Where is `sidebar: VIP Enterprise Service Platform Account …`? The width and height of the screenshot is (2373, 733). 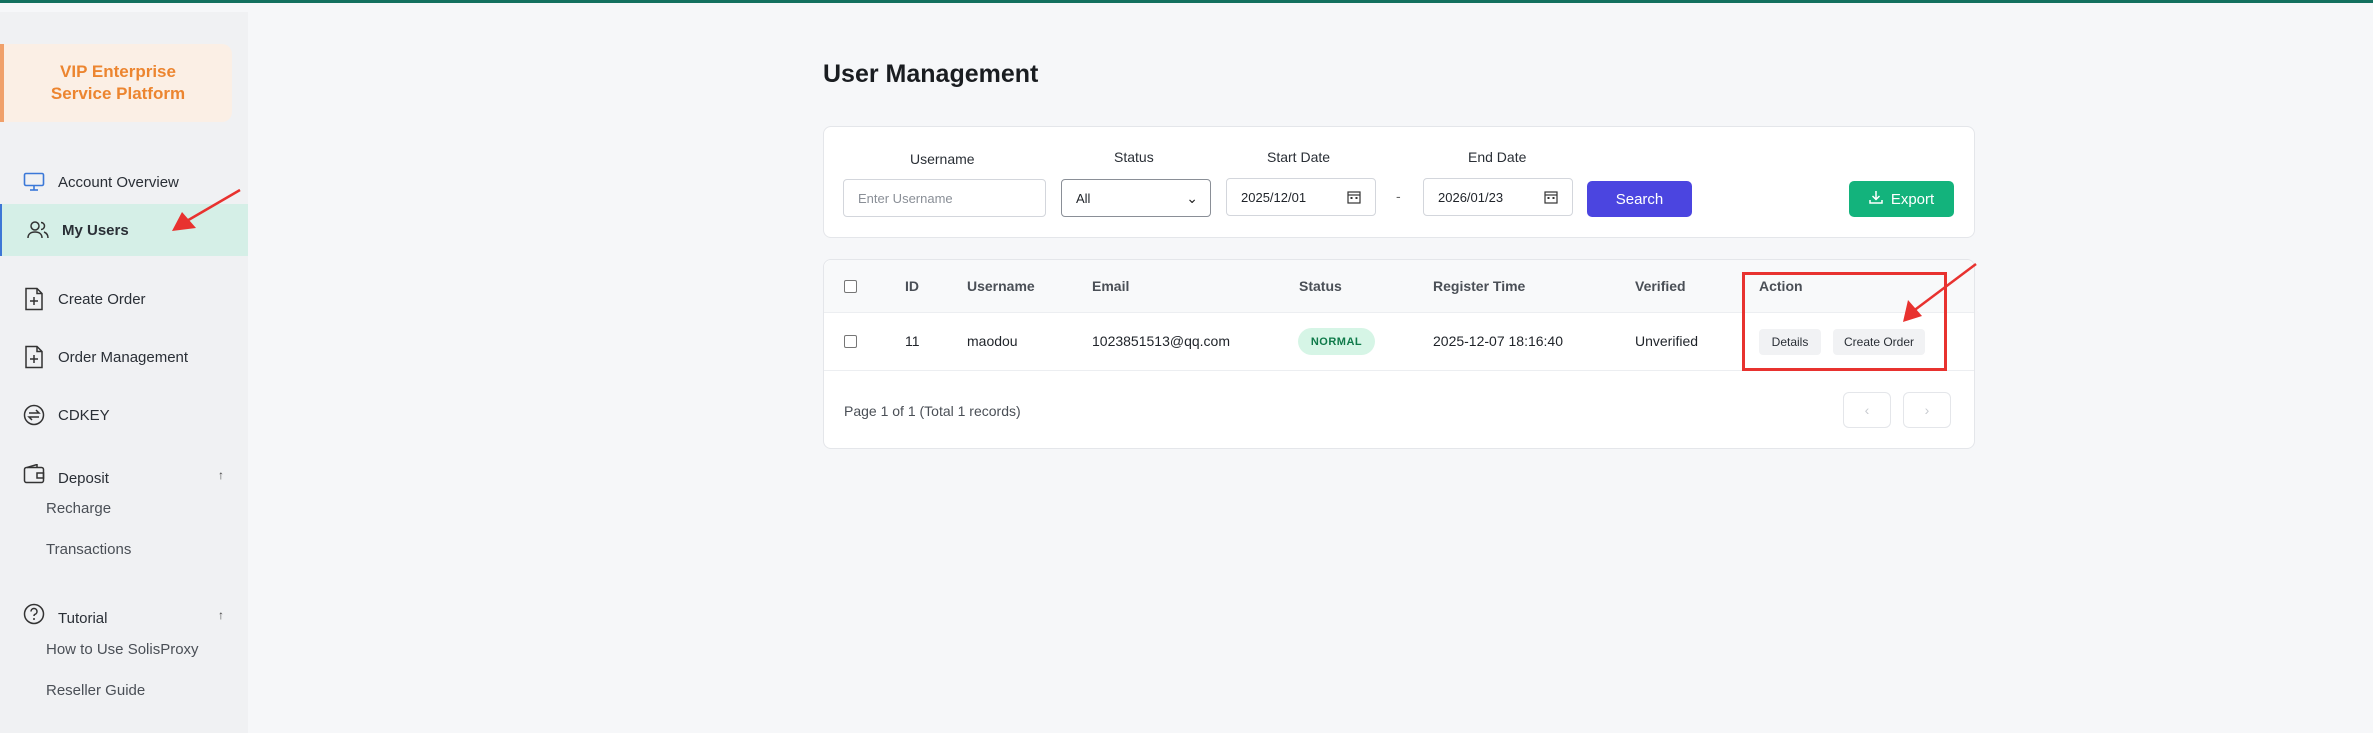 sidebar: VIP Enterprise Service Platform Account … is located at coordinates (124, 372).